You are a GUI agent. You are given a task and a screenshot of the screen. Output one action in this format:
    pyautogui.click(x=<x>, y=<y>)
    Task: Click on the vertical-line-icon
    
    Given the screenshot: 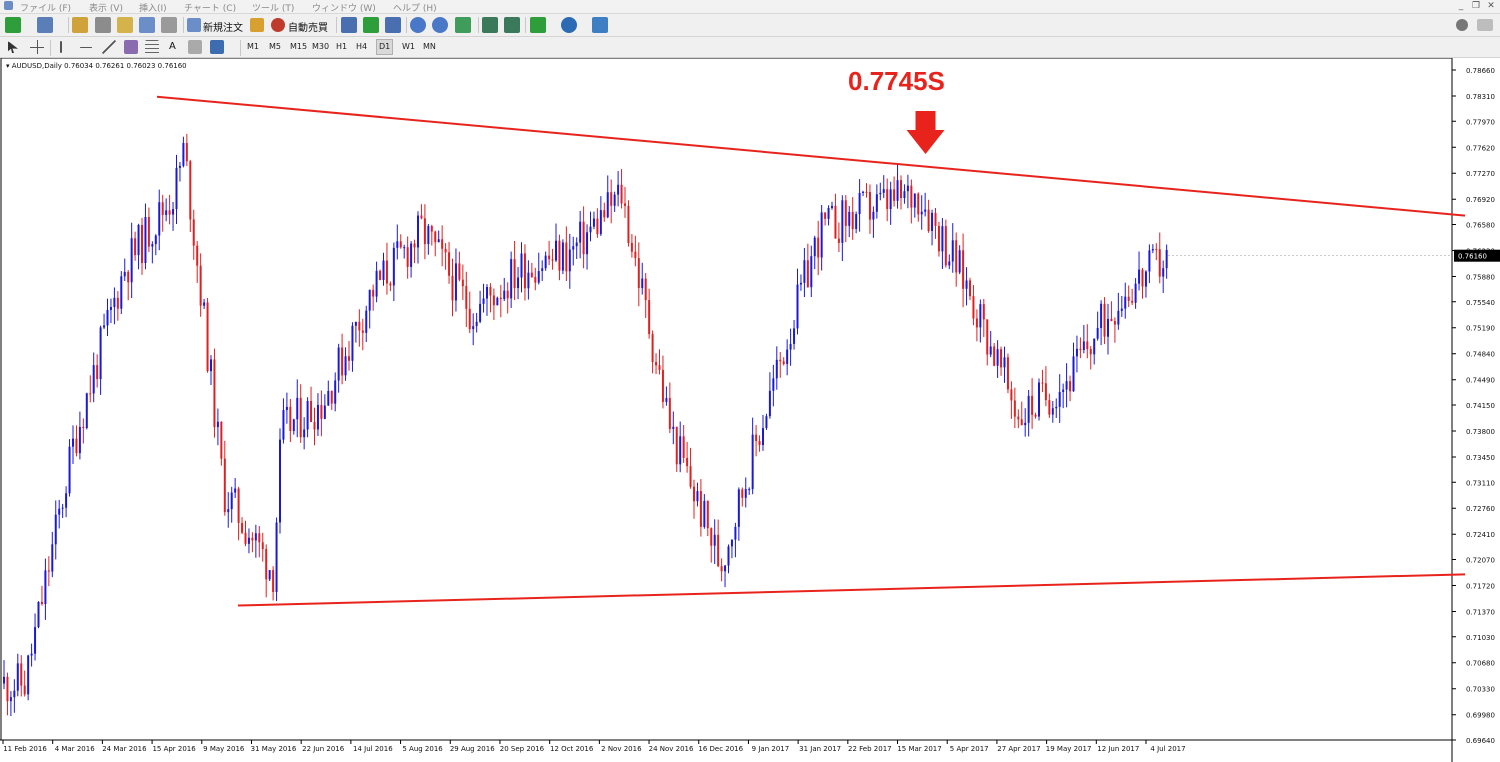 What is the action you would take?
    pyautogui.click(x=61, y=47)
    